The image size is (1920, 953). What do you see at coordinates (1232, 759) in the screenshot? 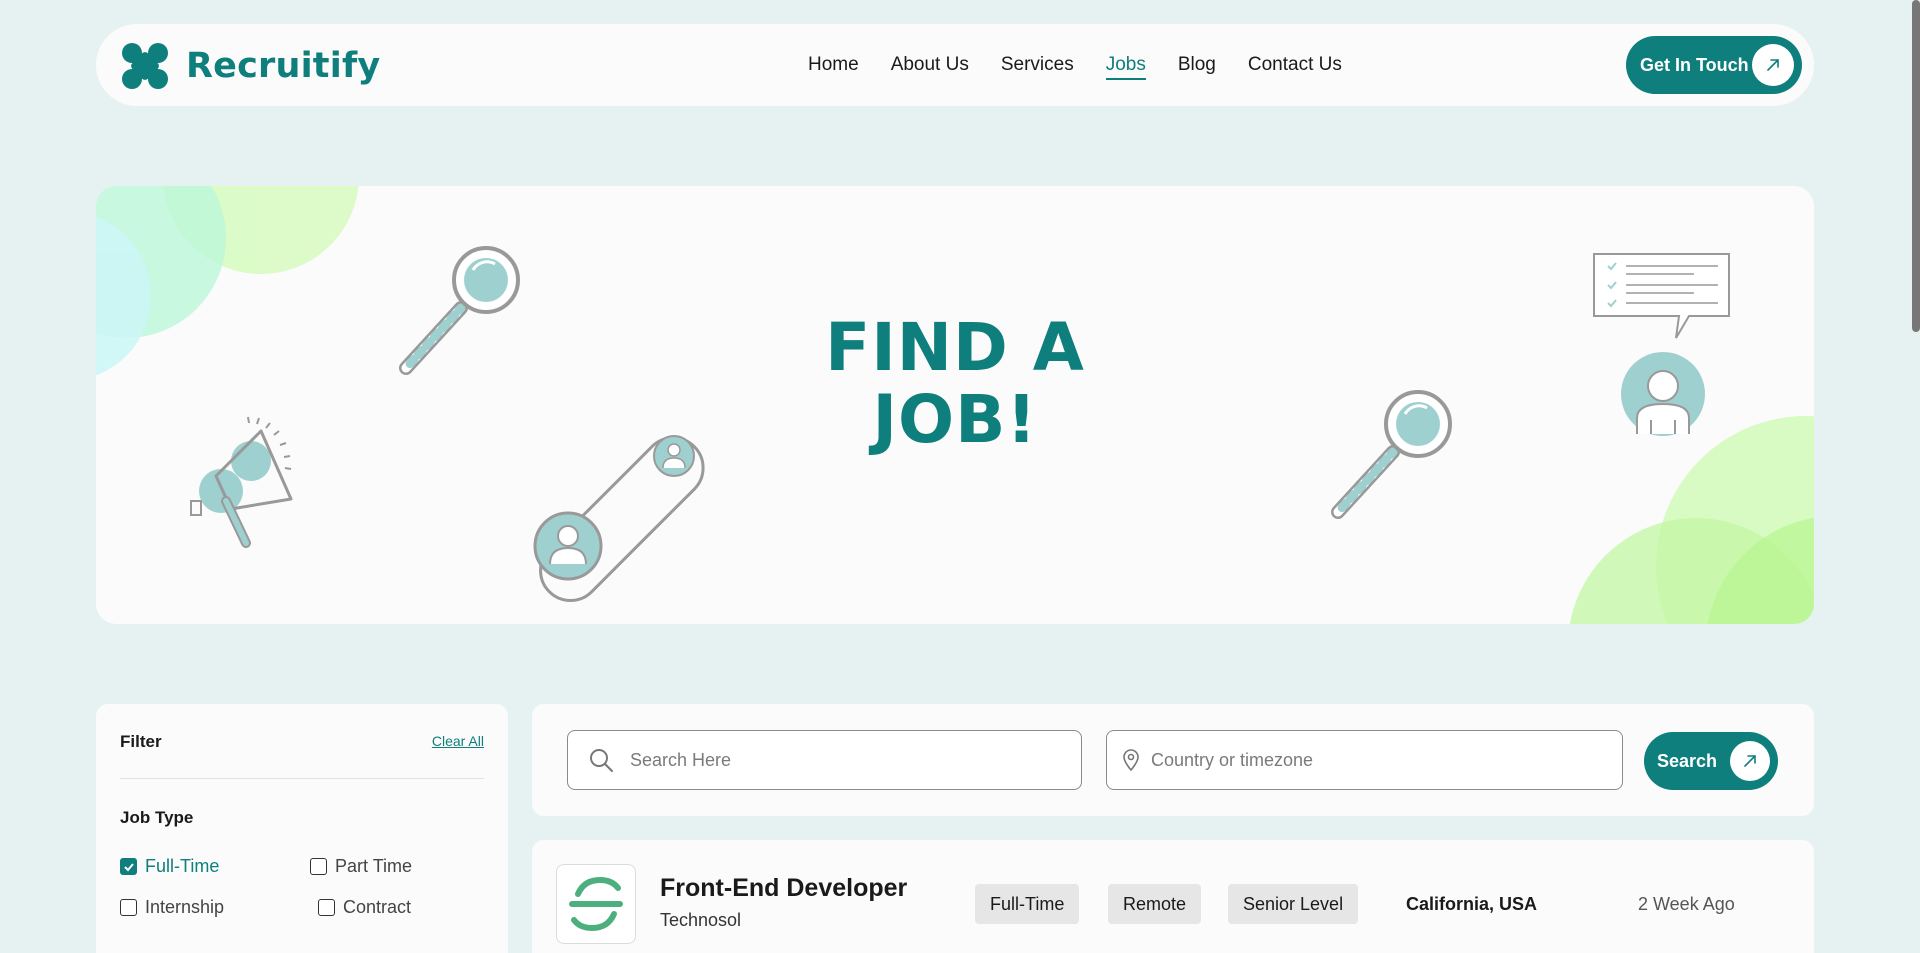
I see `location-placeholder: Country or timezone` at bounding box center [1232, 759].